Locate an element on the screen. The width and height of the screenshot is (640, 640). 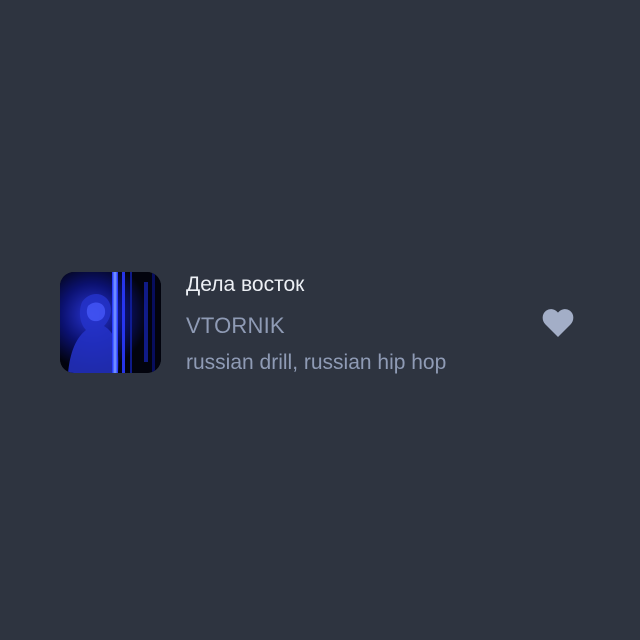
track-artist: VTORNIK is located at coordinates (235, 326).